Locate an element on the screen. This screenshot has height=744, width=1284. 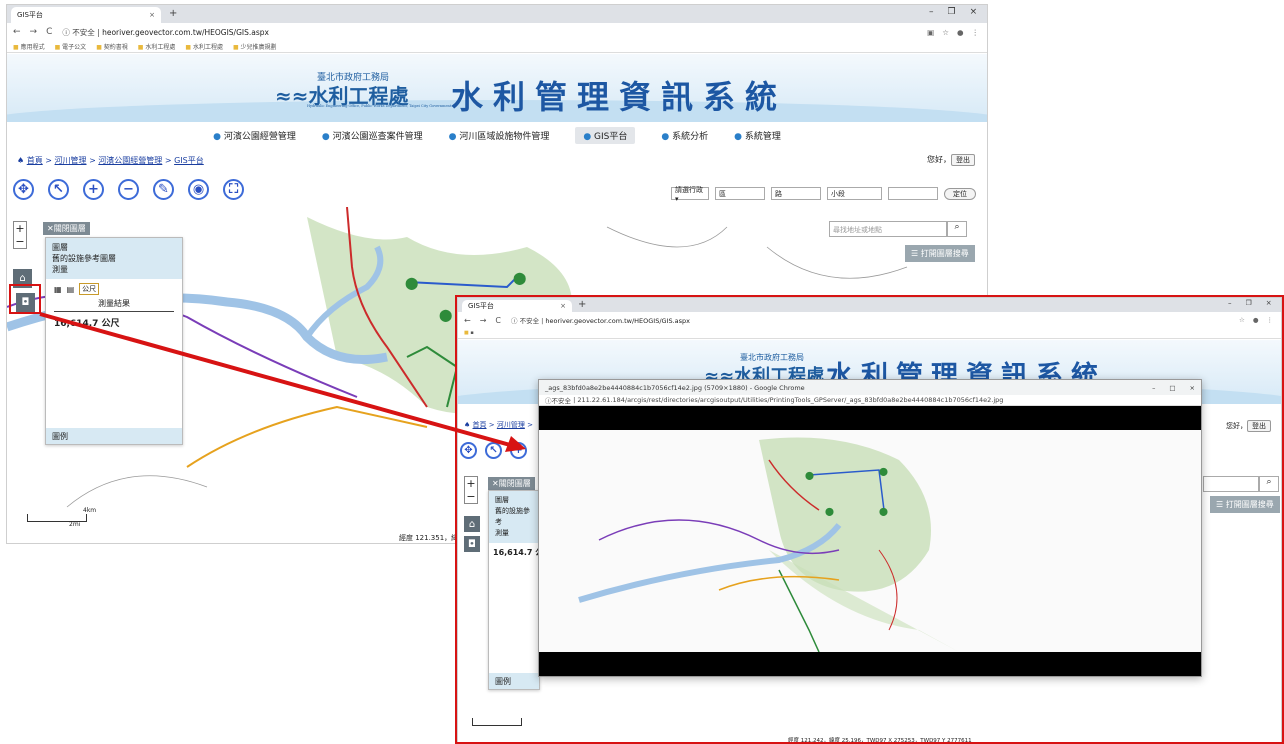
zoom-control: + − is located at coordinates (20, 235).